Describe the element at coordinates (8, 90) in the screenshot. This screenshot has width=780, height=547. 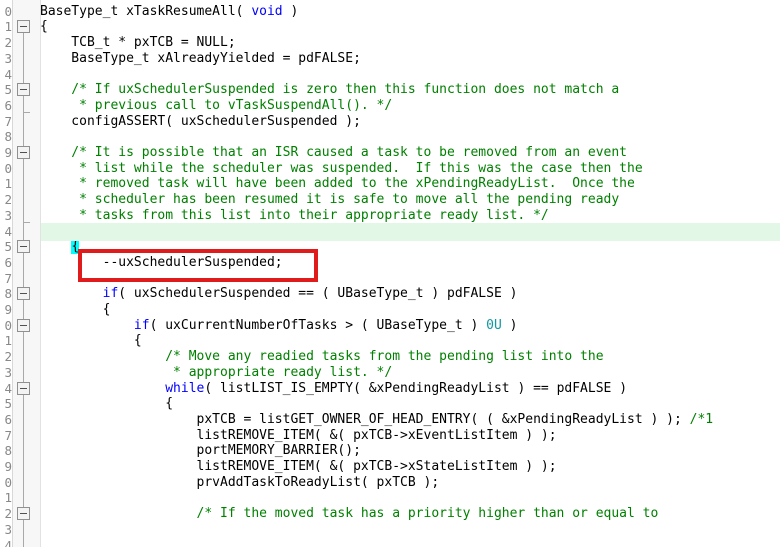
I see `line-number: 5` at that location.